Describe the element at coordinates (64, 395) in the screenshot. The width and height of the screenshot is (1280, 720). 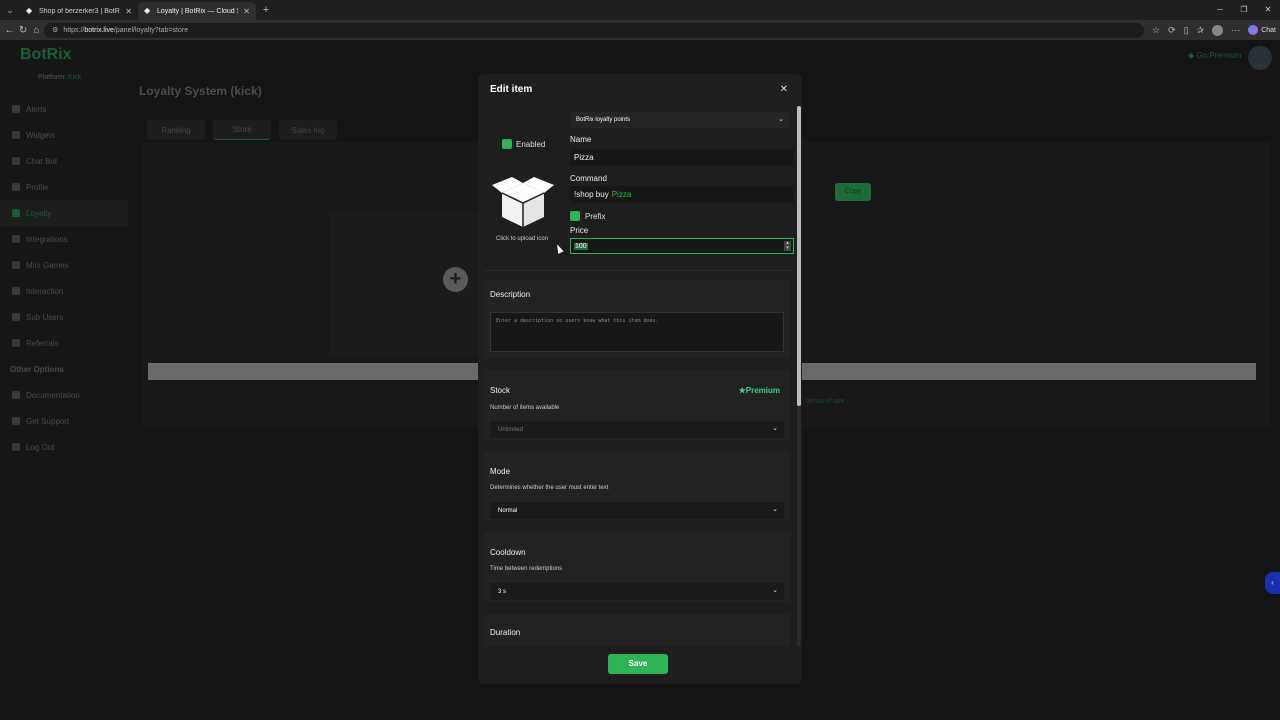
I see `sidebar-item-documentation: Documentation` at that location.